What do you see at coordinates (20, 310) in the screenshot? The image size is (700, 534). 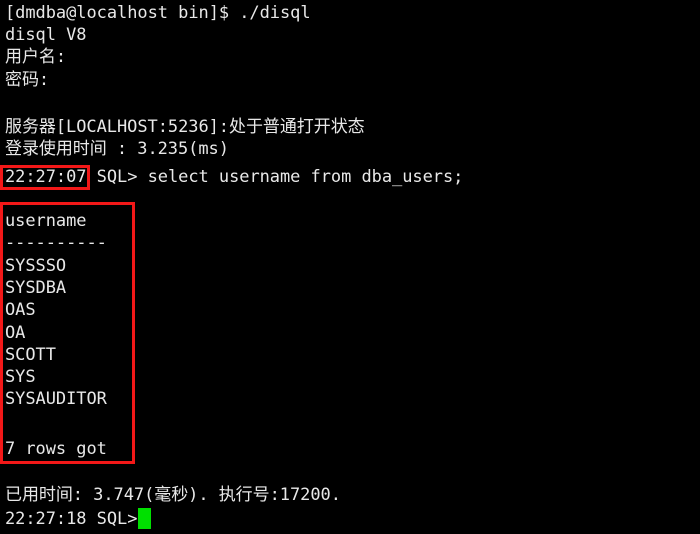 I see `result-row-3: OAS` at bounding box center [20, 310].